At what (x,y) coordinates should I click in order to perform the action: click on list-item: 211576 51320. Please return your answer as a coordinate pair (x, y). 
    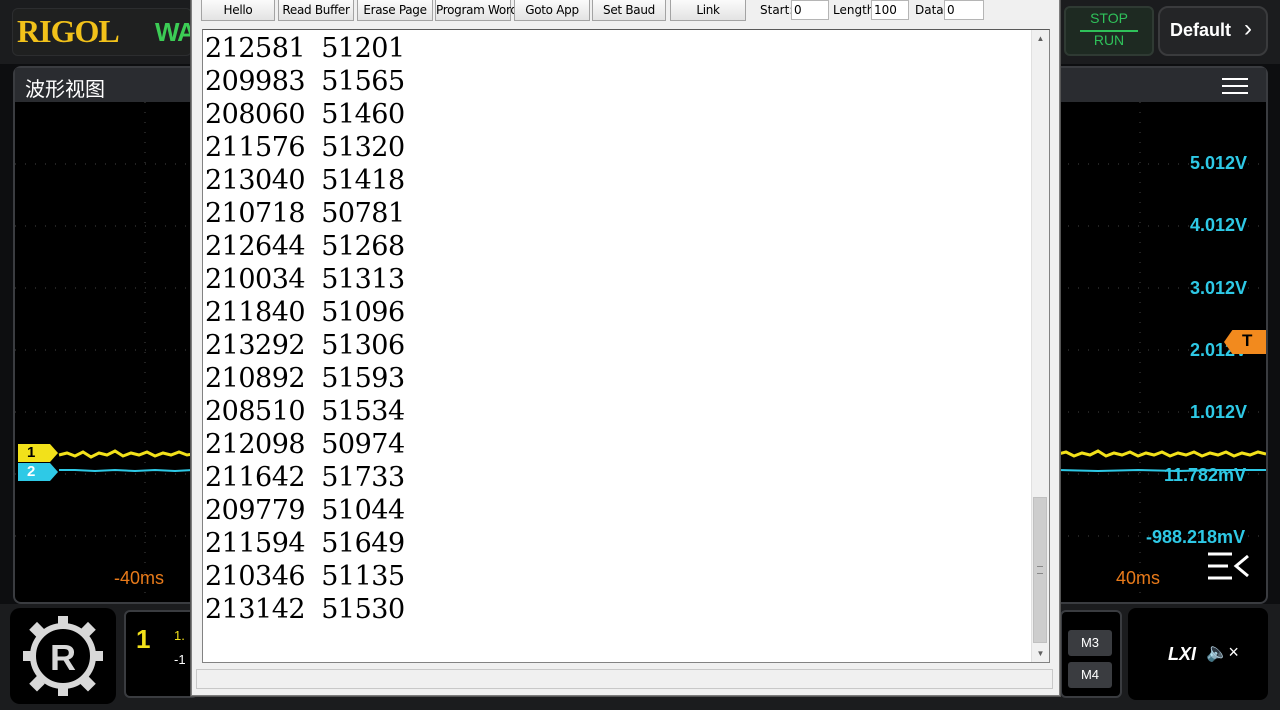
    Looking at the image, I should click on (305, 147).